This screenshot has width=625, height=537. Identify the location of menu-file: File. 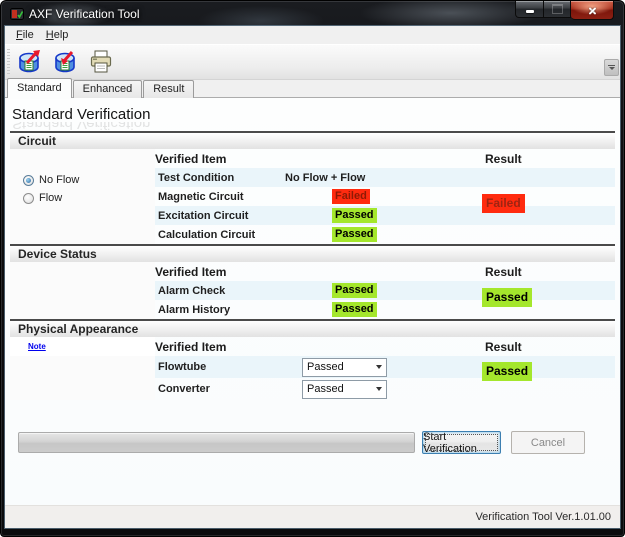
(25, 35).